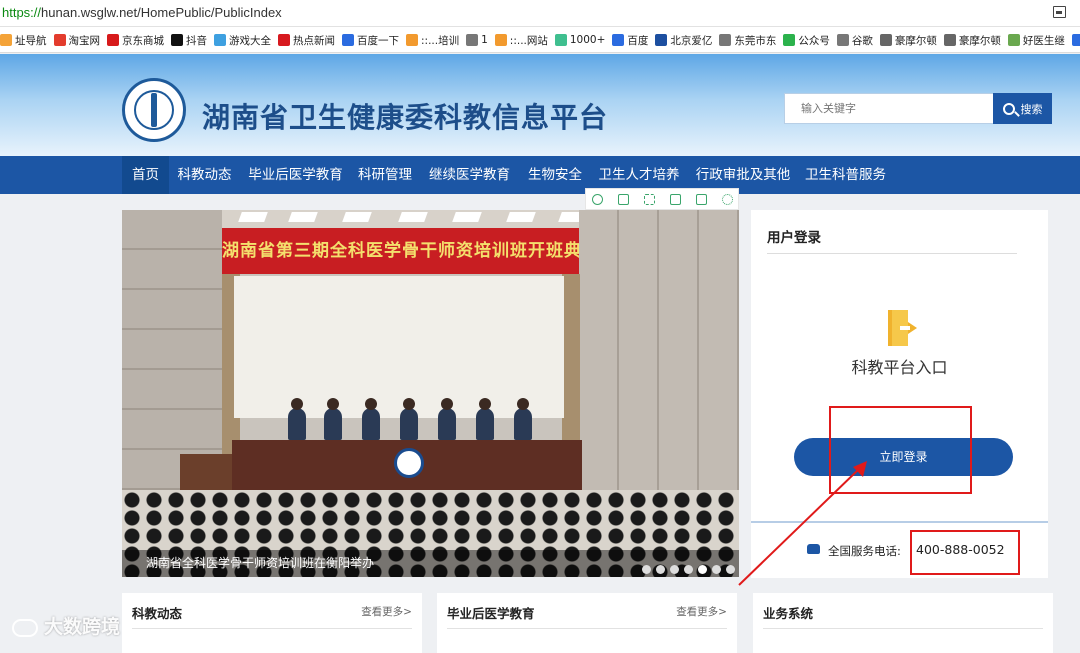 This screenshot has width=1080, height=653. Describe the element at coordinates (1008, 108) in the screenshot. I see `search-icon` at that location.